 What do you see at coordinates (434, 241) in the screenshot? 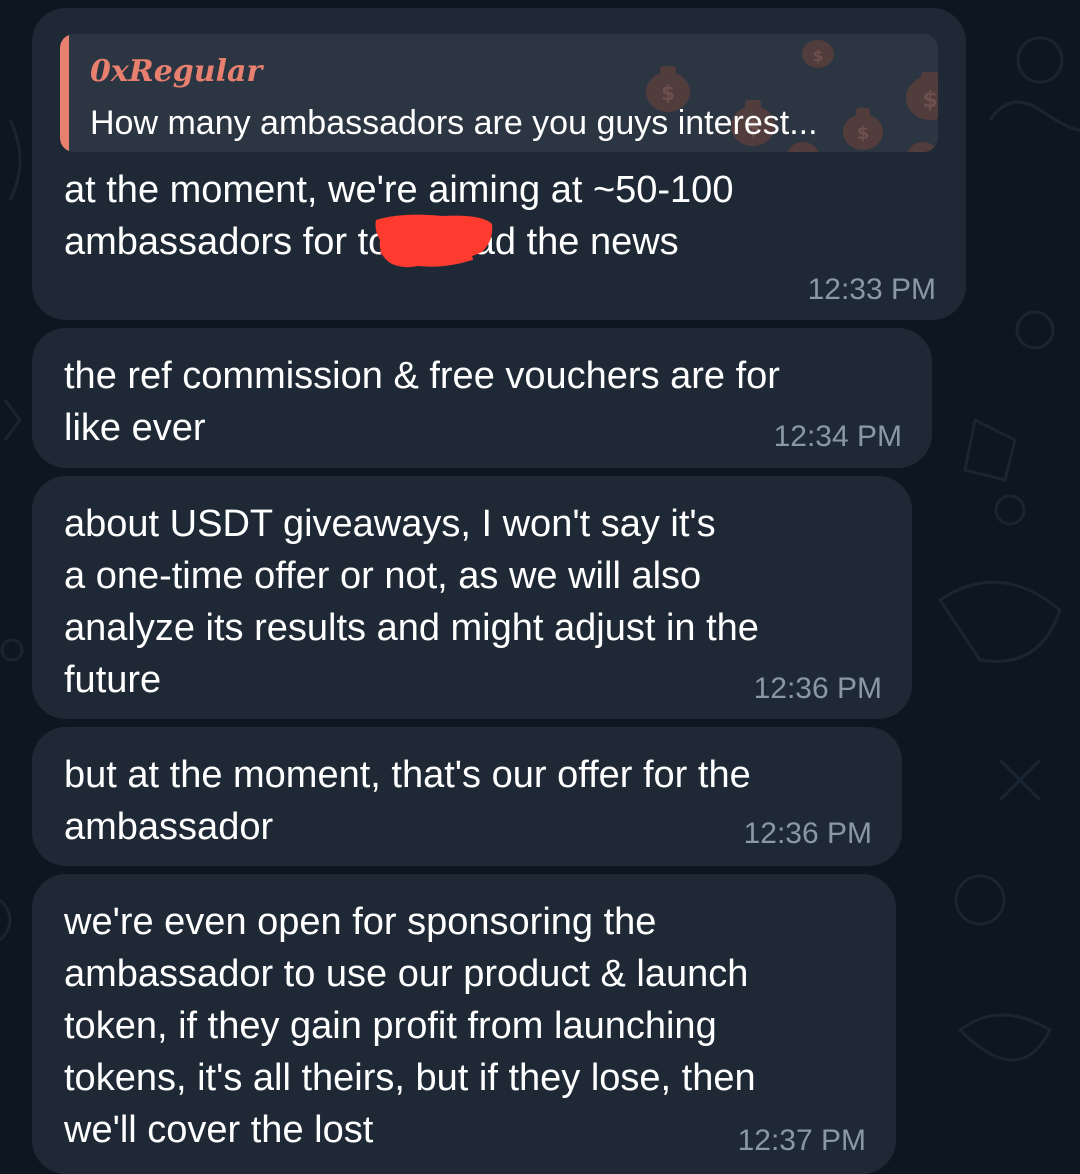
I see `redaction-mark` at bounding box center [434, 241].